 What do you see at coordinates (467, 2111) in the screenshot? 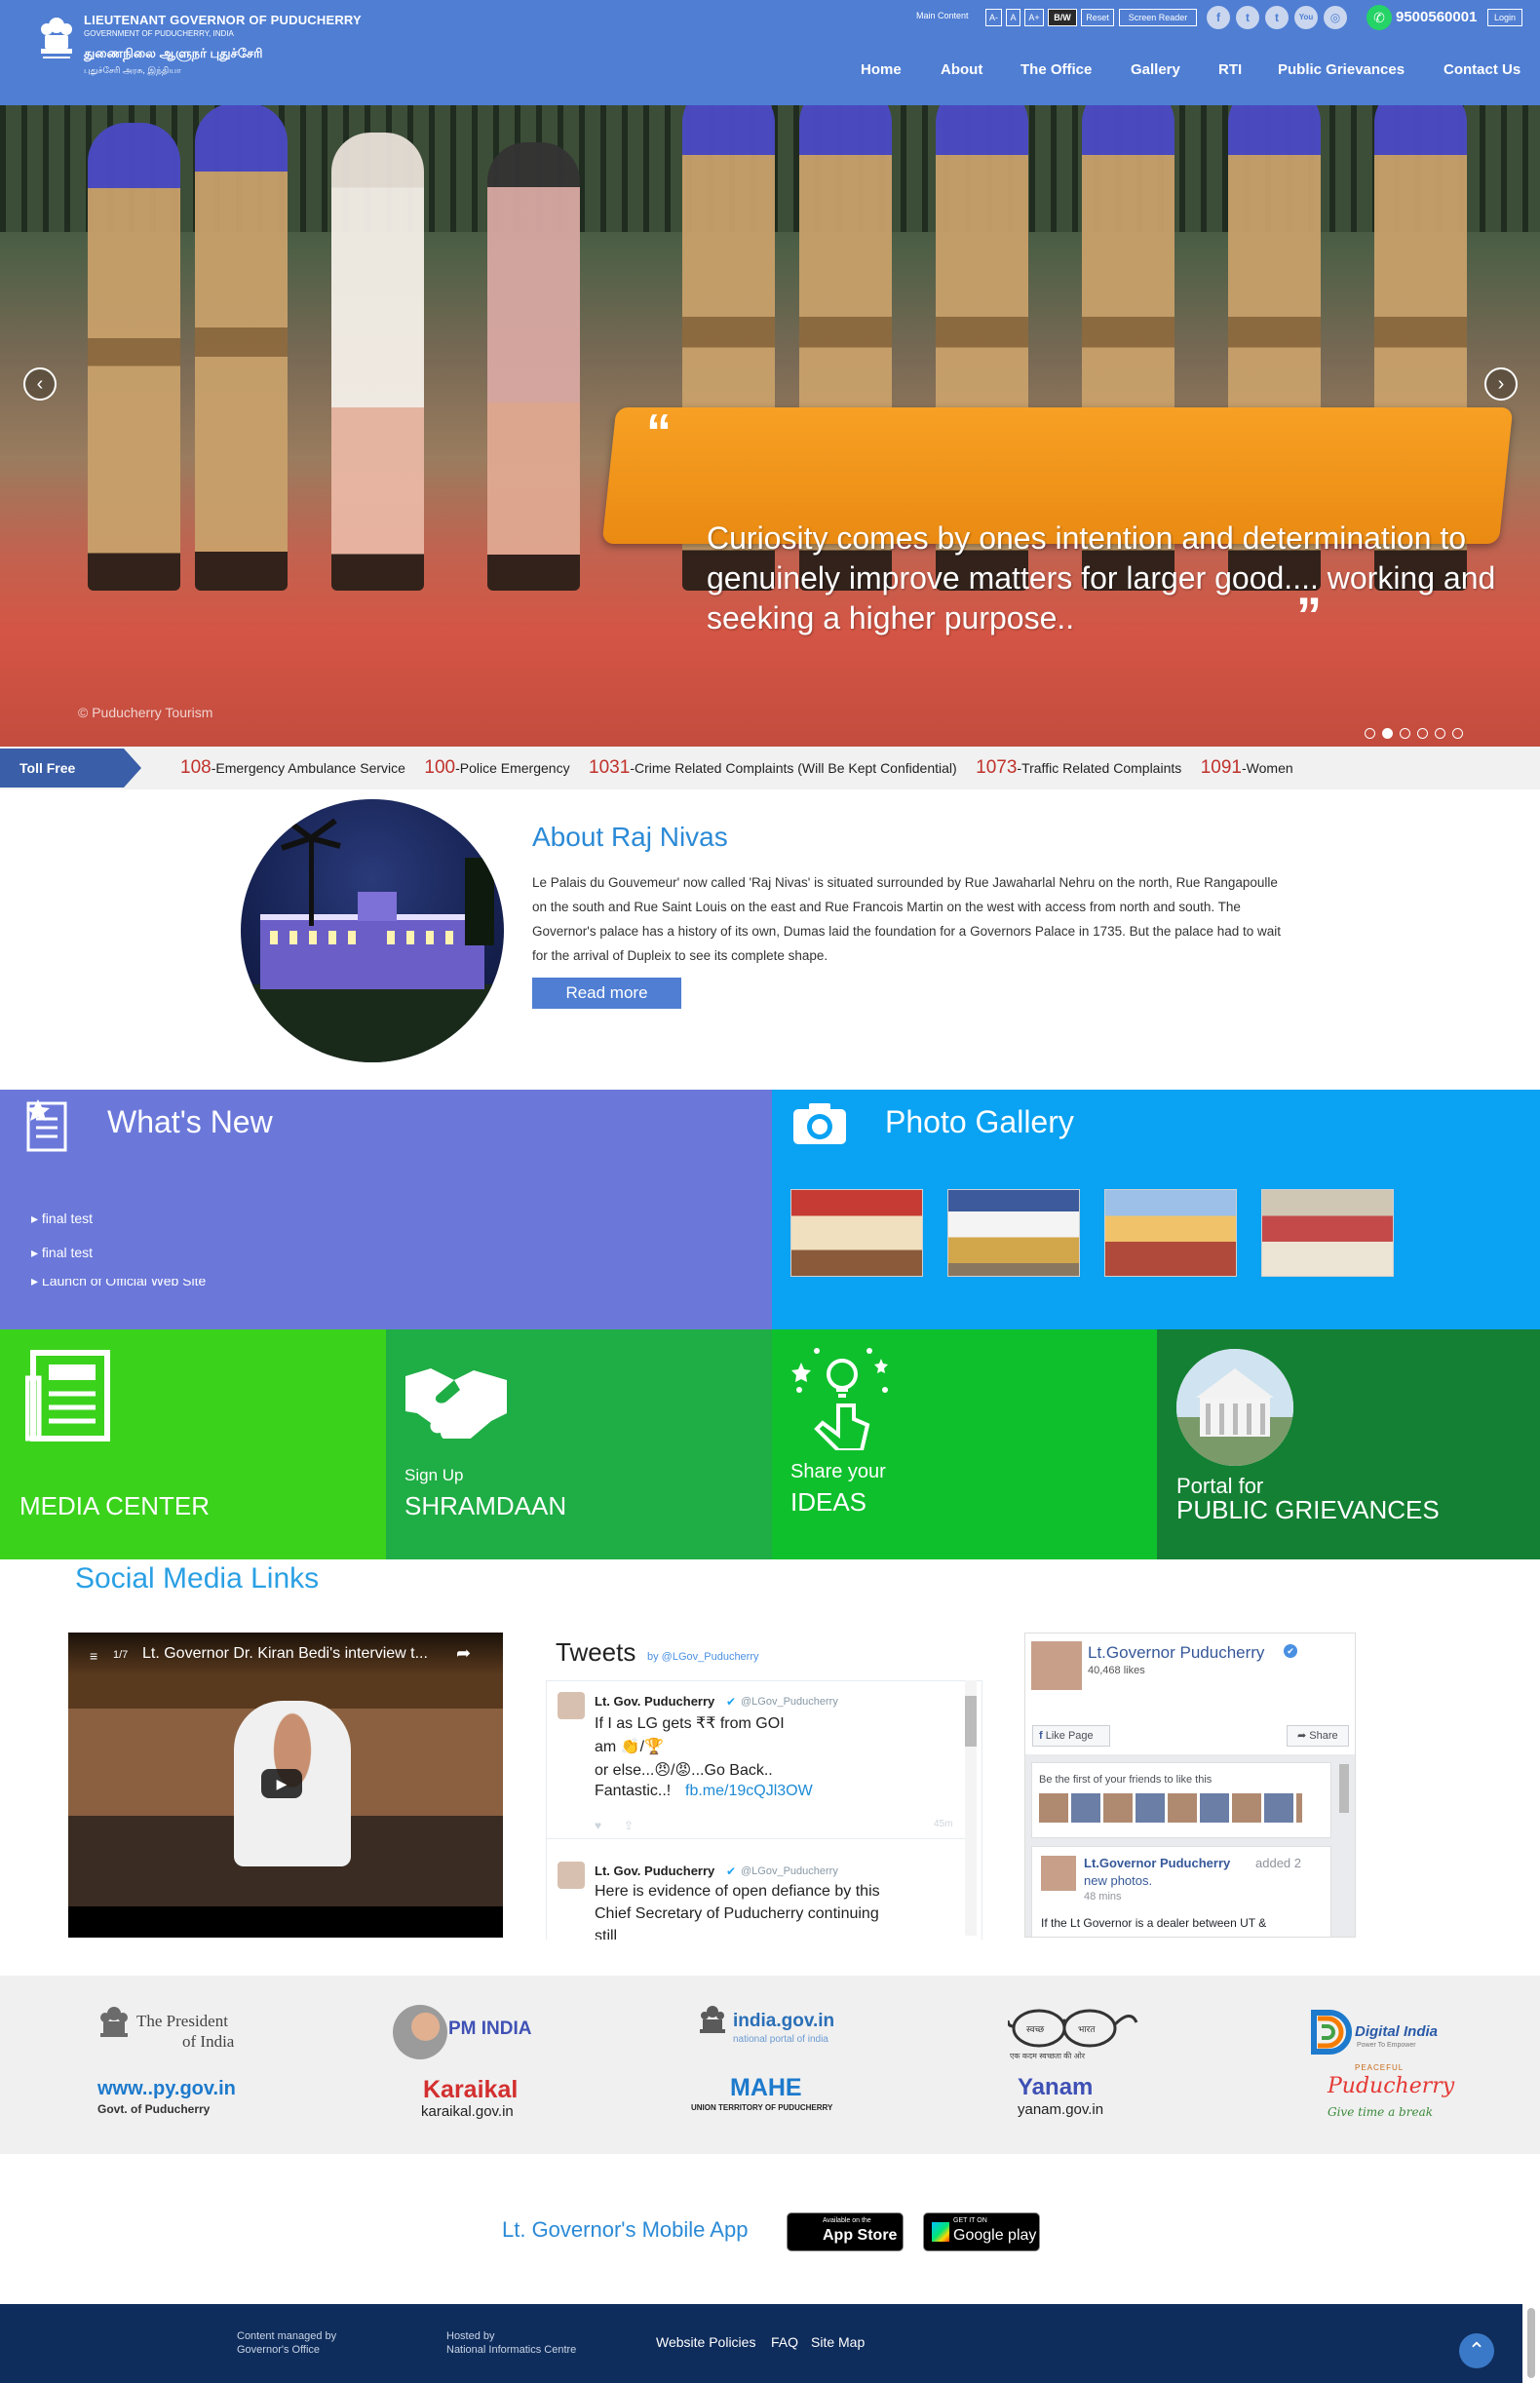
I see `karaikal-link: karaikal.gov.in` at bounding box center [467, 2111].